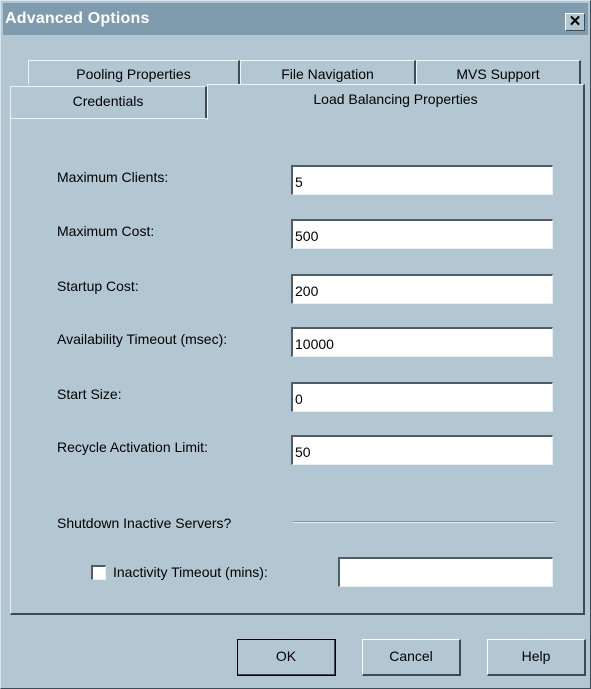 The image size is (591, 689). I want to click on tab-mvs-support: MVS Support, so click(498, 72).